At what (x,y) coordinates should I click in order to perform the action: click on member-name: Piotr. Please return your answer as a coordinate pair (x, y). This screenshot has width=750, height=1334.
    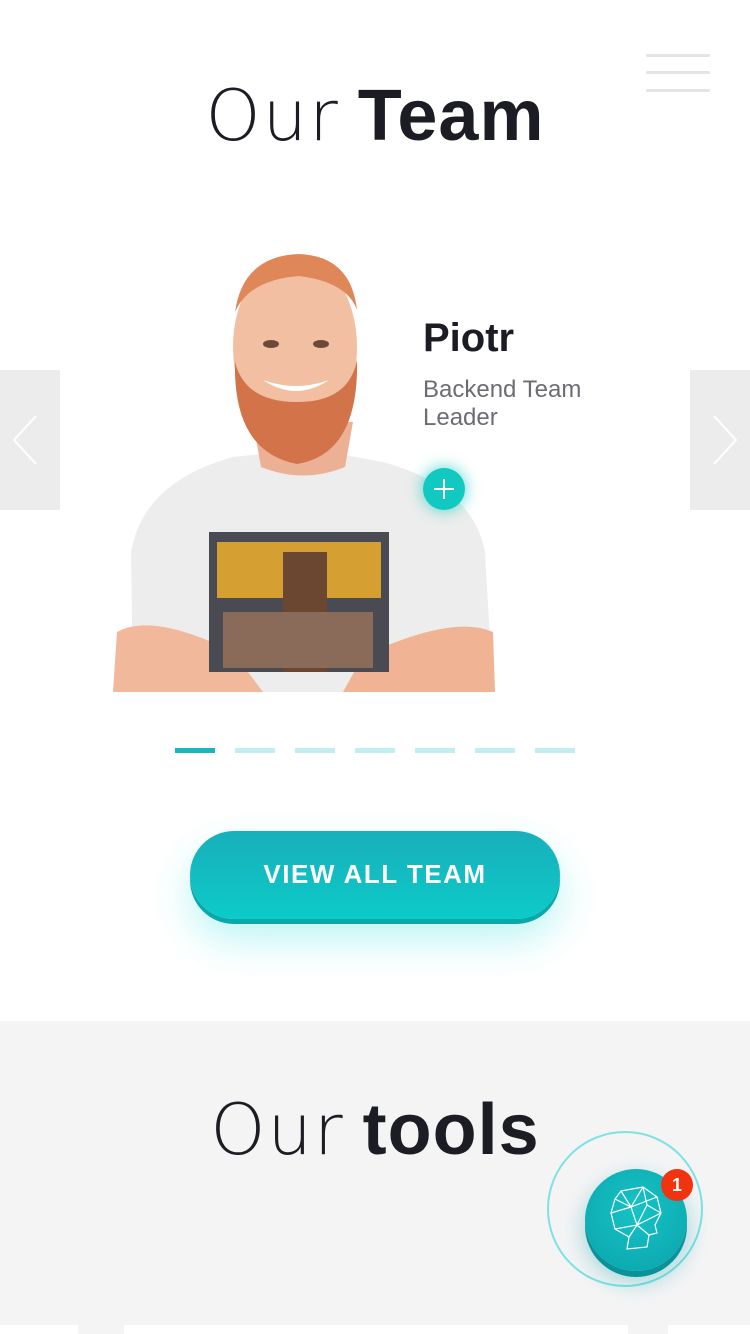
    Looking at the image, I should click on (469, 338).